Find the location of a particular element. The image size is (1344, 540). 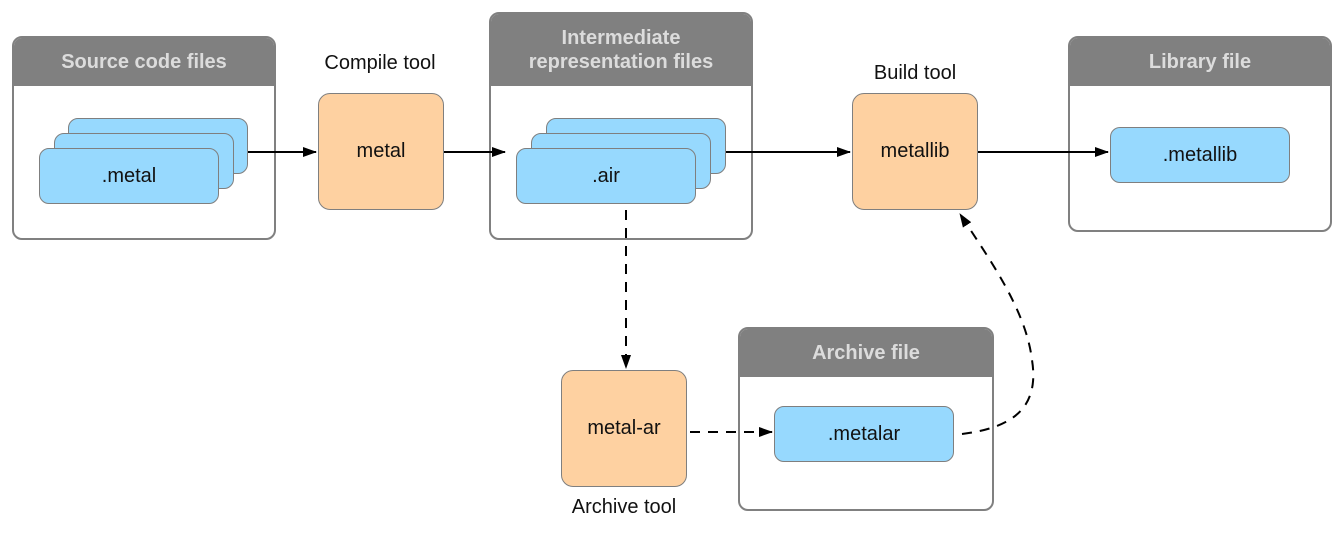

compile-tool-label: metal is located at coordinates (381, 151).